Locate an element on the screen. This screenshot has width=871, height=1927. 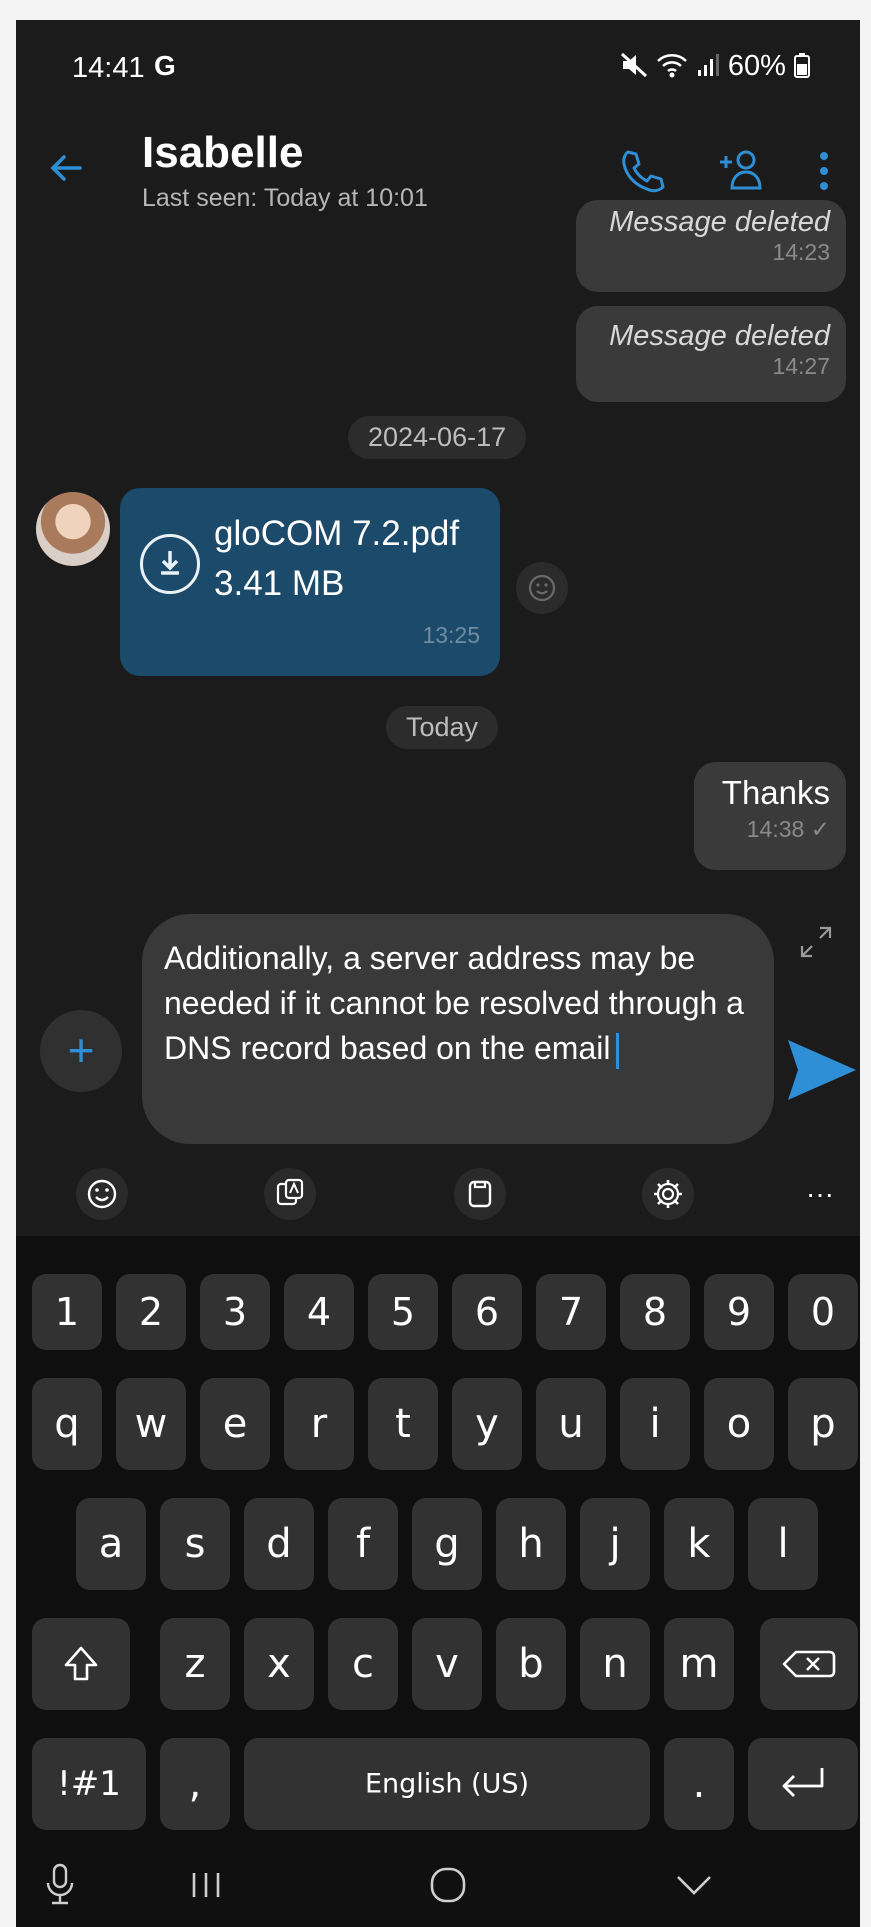
key-5: 5 is located at coordinates (403, 1312).